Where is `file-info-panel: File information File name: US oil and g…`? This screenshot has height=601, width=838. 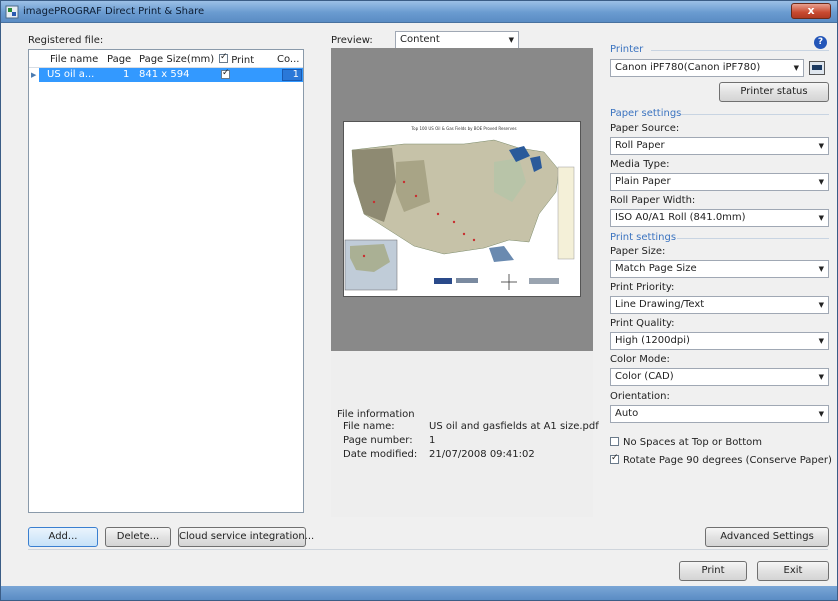 file-info-panel: File information File name: US oil and g… is located at coordinates (465, 434).